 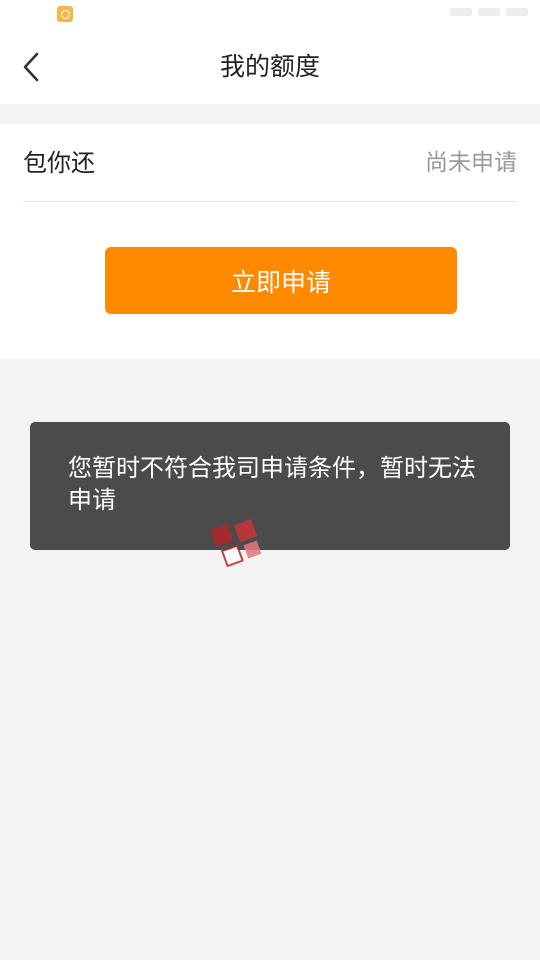 What do you see at coordinates (65, 14) in the screenshot?
I see `app-notification-icon` at bounding box center [65, 14].